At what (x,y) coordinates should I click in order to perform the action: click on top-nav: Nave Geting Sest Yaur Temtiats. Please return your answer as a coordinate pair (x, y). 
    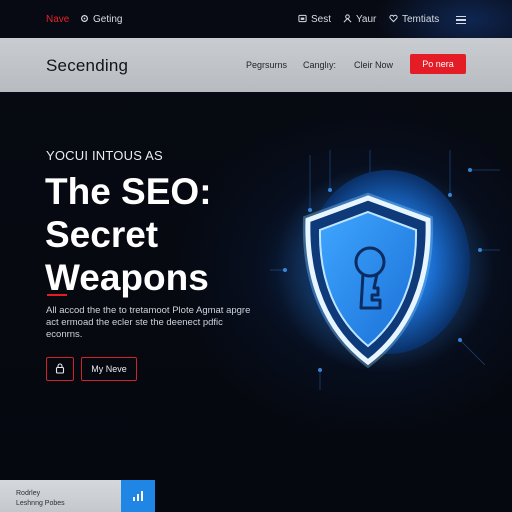
    Looking at the image, I should click on (256, 19).